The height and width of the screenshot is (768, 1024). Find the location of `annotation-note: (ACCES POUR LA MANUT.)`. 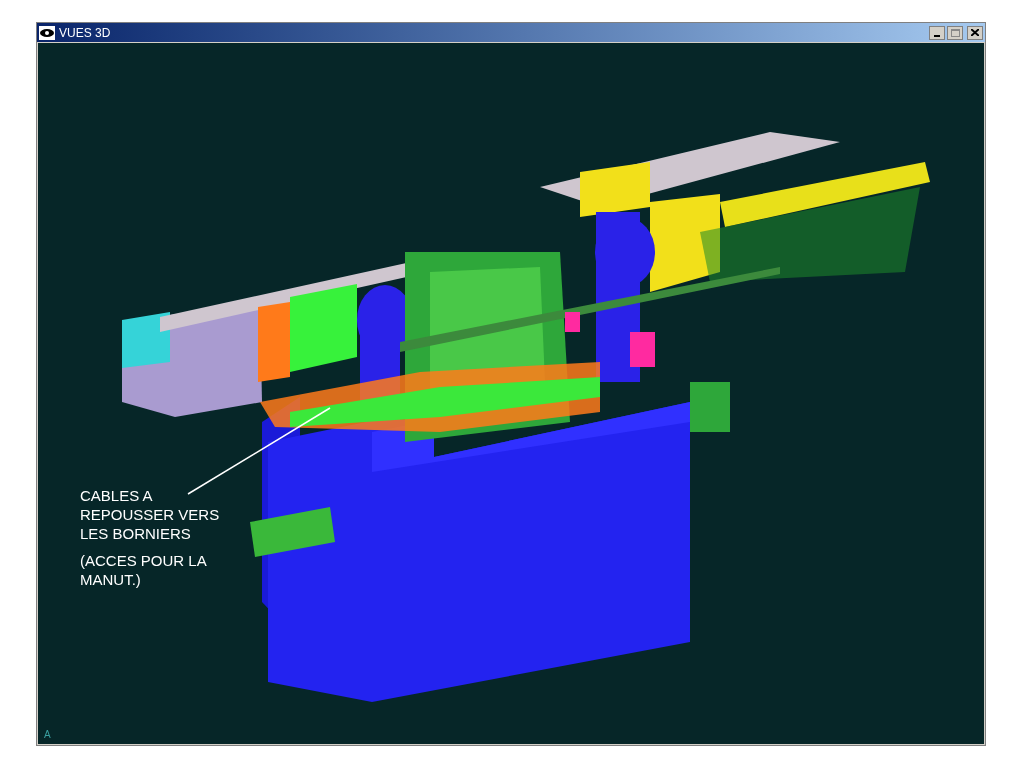

annotation-note: (ACCES POUR LA MANUT.) is located at coordinates (144, 570).